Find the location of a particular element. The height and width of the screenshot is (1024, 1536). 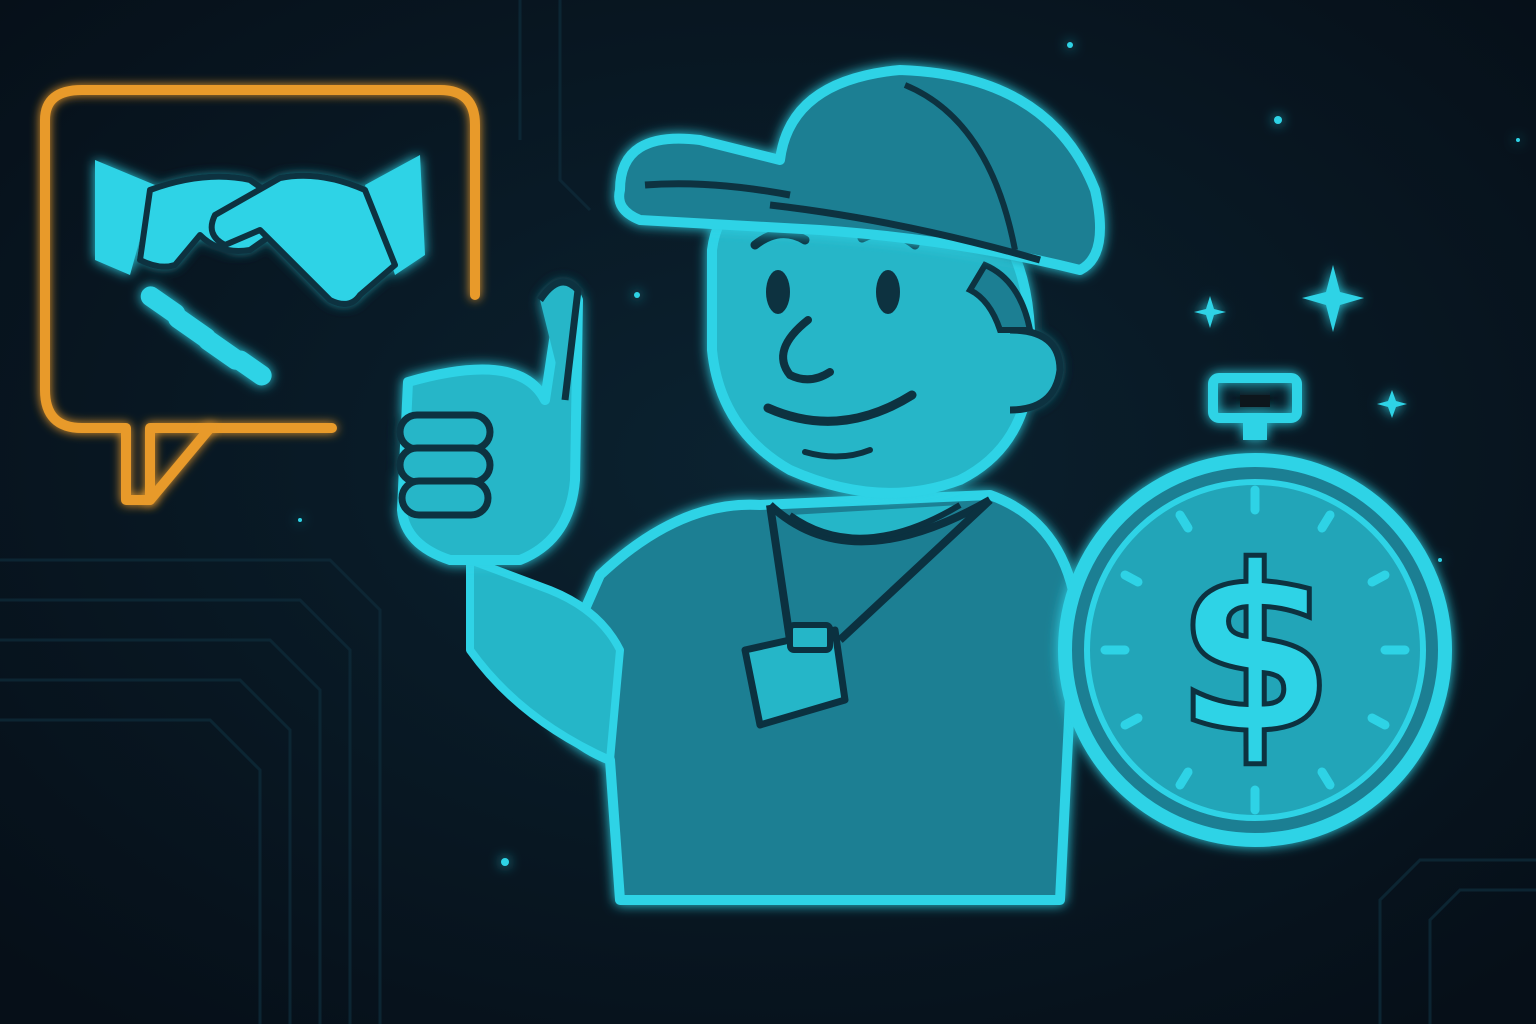

dollar-sign-icon: $ is located at coordinates (1255, 651).